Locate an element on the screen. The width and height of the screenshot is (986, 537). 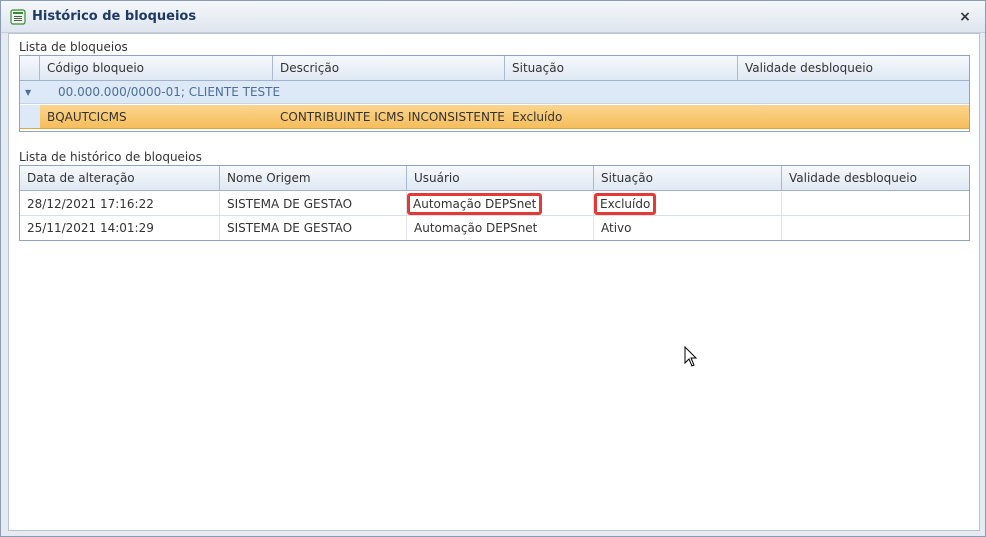
cell-codigo: BQAUTCICMS is located at coordinates (87, 117).